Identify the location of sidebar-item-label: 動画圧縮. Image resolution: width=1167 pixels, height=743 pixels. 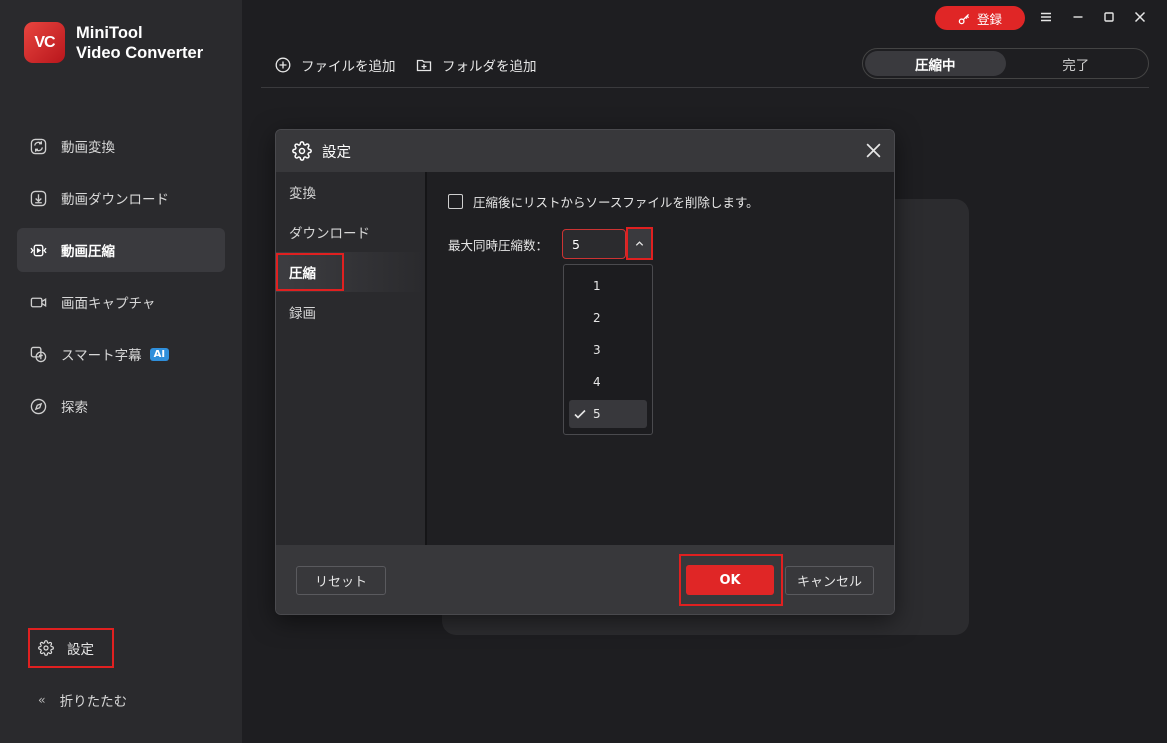
(88, 252).